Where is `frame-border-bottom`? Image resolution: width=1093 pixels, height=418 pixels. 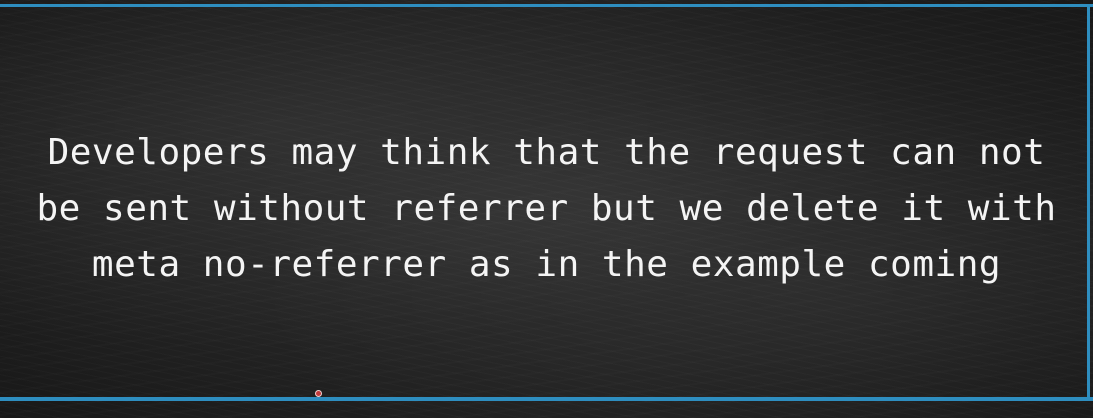 frame-border-bottom is located at coordinates (546, 399).